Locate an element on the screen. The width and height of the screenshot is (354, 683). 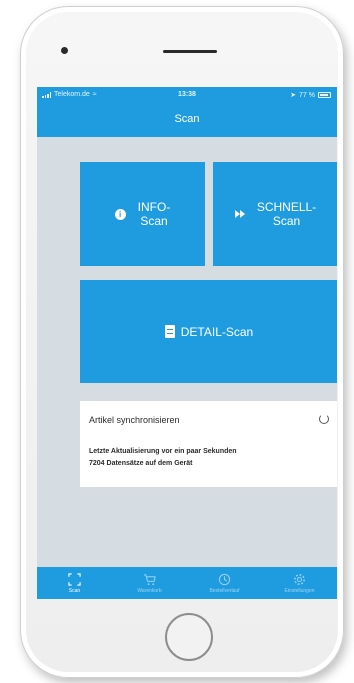
scan-frame-icon is located at coordinates (74, 579).